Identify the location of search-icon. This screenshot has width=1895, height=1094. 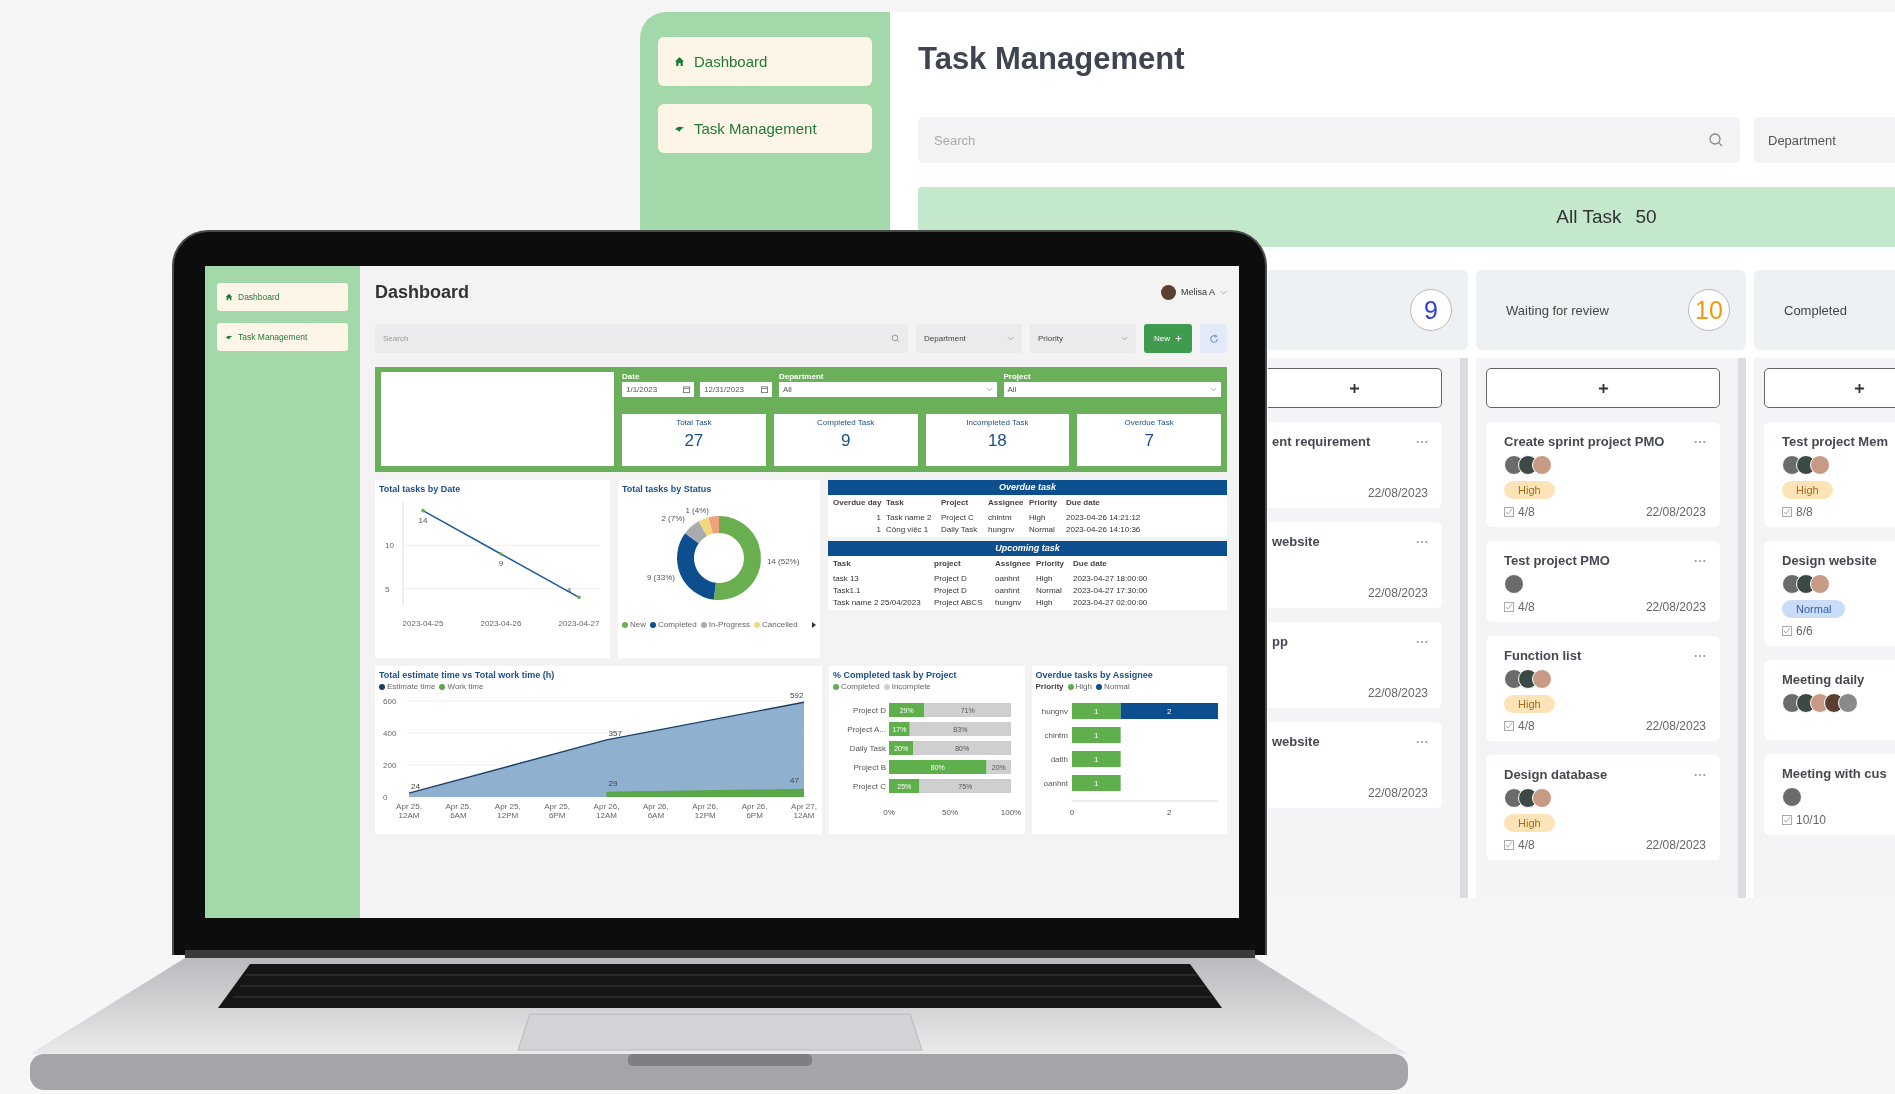
(1716, 140).